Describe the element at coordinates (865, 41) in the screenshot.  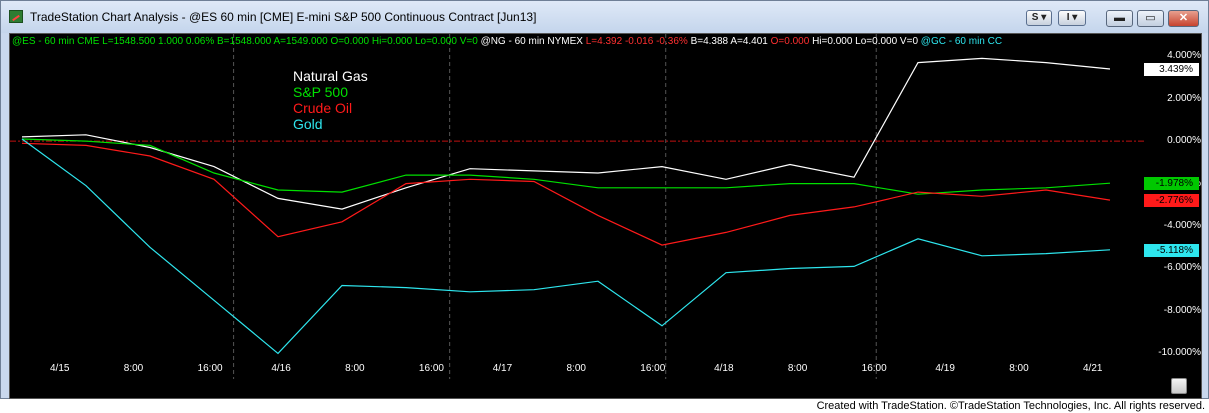
I see `ng-status-tail: Hi=0.000 Lo=0.000 V=0` at that location.